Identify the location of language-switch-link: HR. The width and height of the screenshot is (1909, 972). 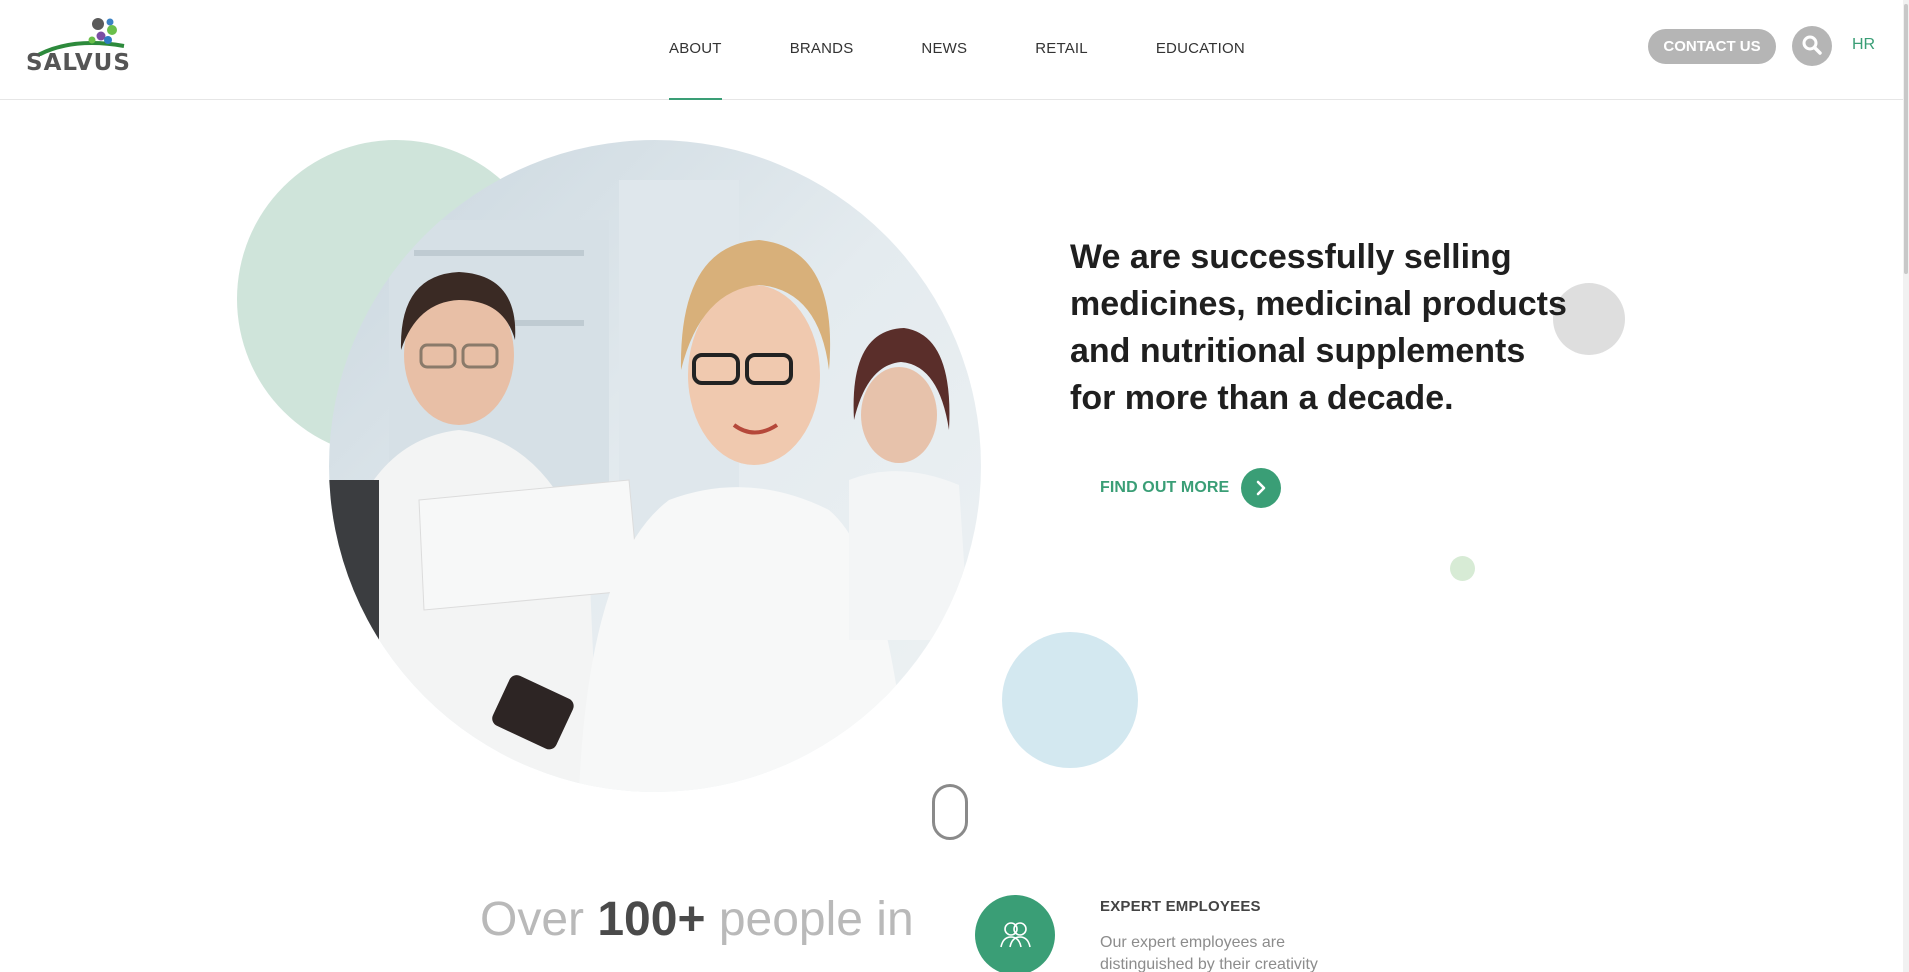
(1863, 45).